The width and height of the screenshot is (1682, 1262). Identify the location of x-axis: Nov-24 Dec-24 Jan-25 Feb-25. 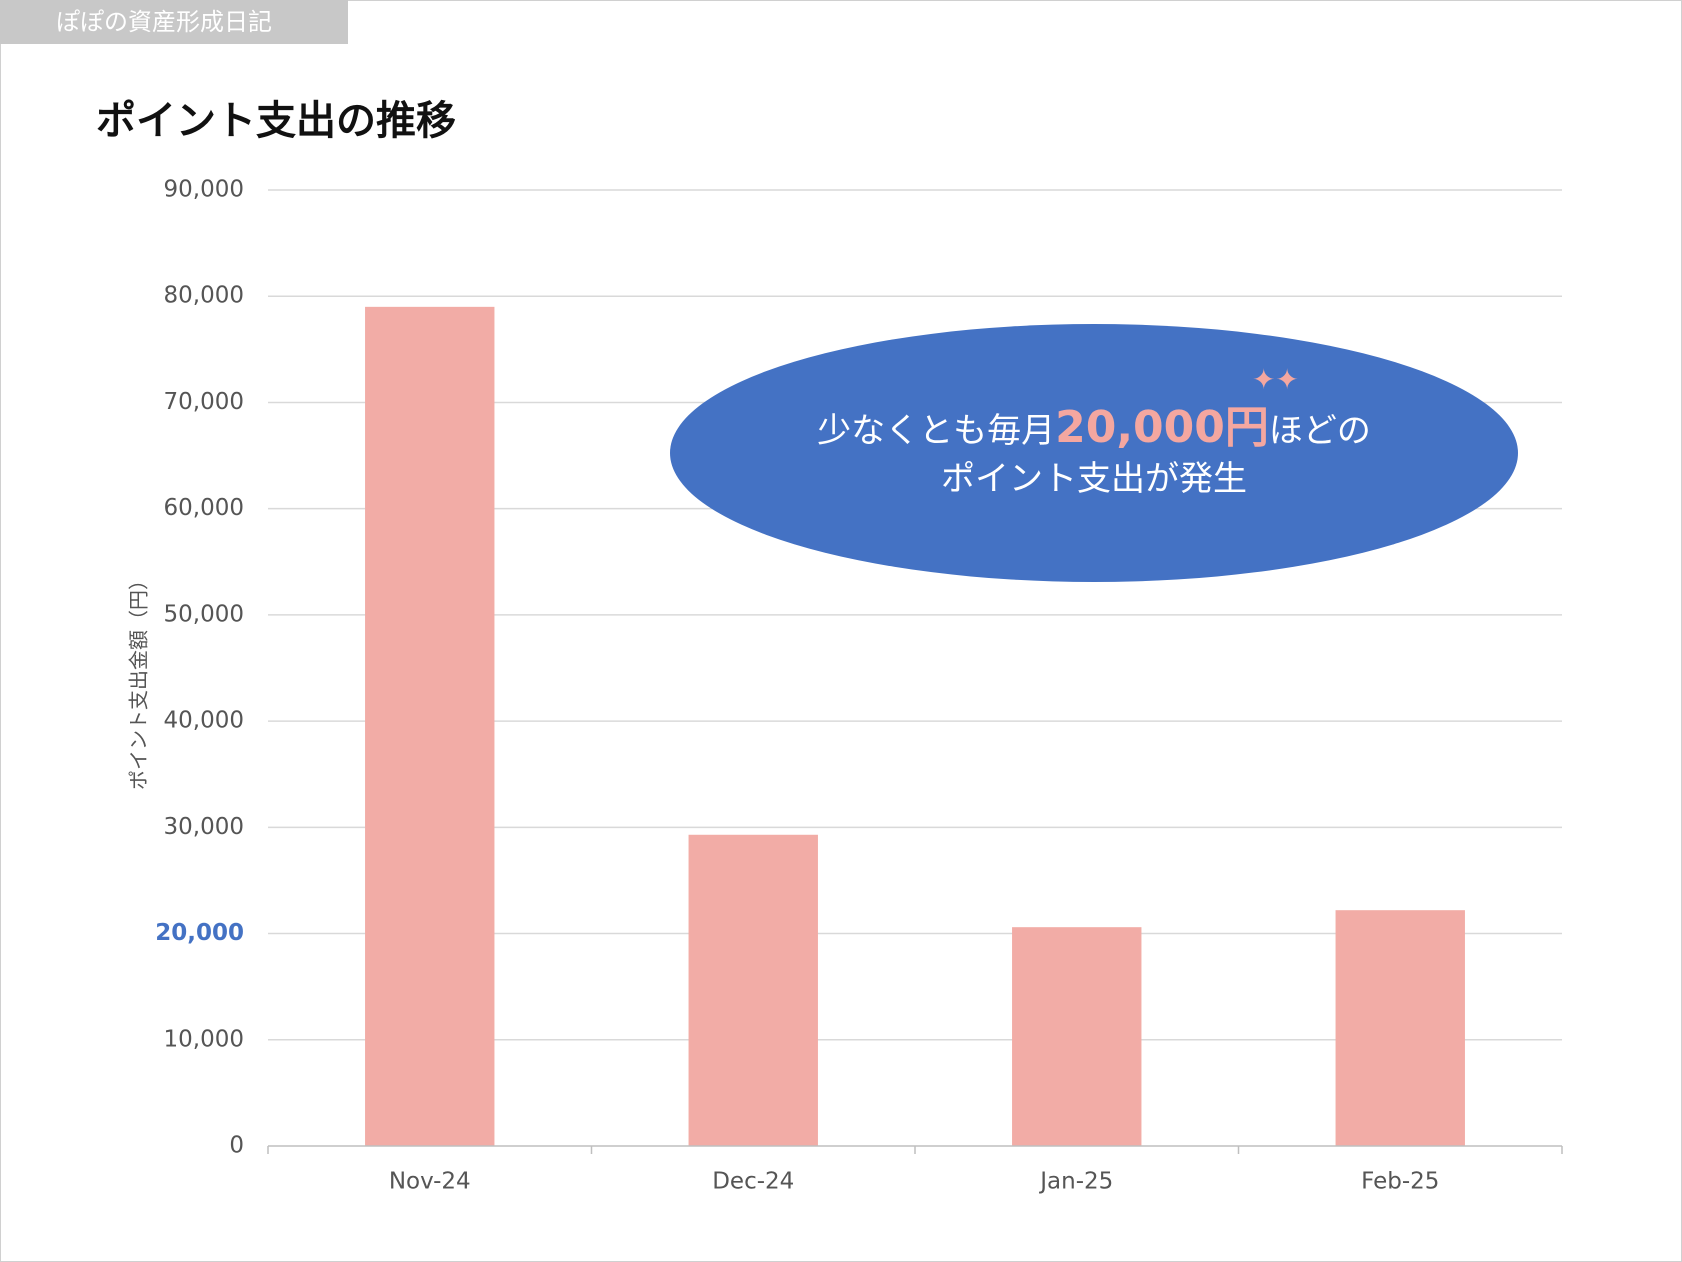
(915, 1170).